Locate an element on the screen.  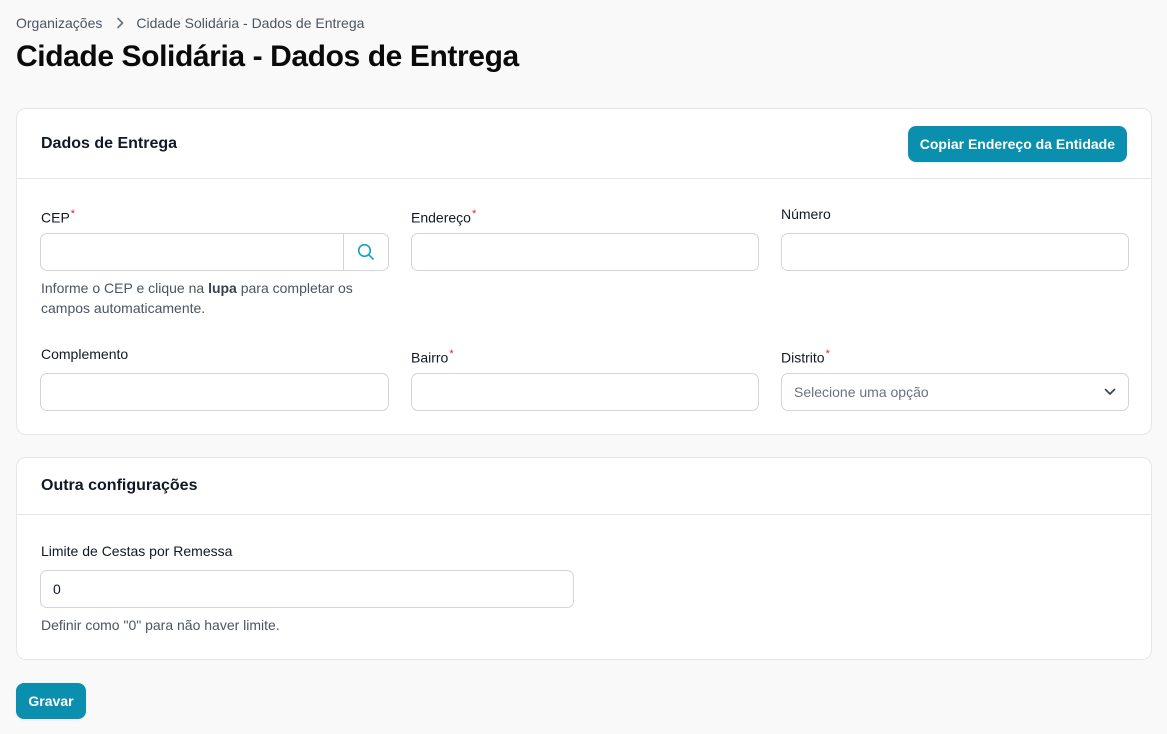
save-button: Gravar is located at coordinates (51, 701).